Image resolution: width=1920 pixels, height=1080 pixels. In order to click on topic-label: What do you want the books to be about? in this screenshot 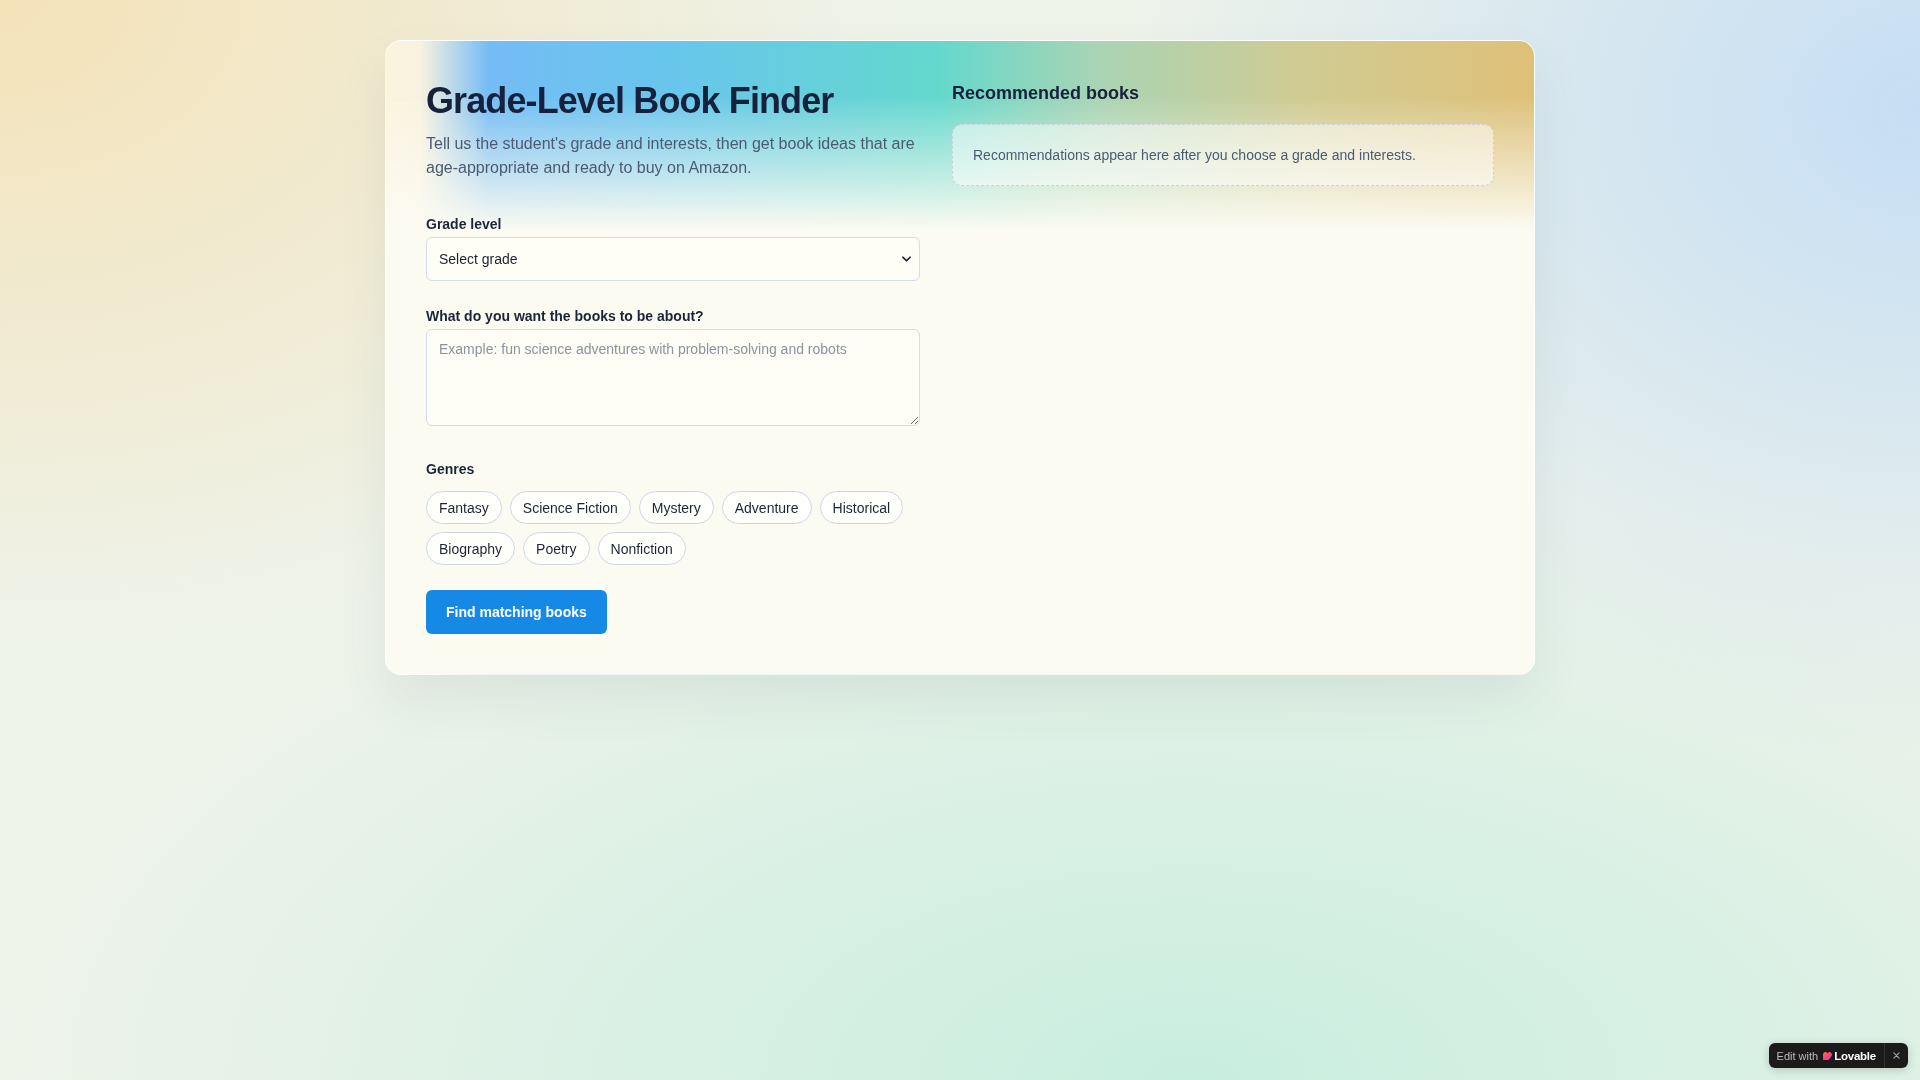, I will do `click(565, 316)`.